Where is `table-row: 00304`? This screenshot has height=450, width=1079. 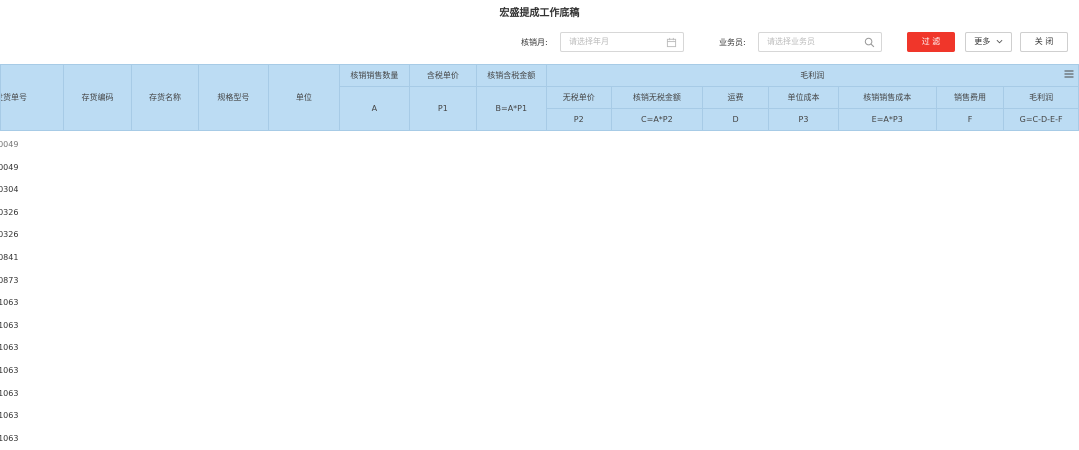 table-row: 00304 is located at coordinates (539, 190).